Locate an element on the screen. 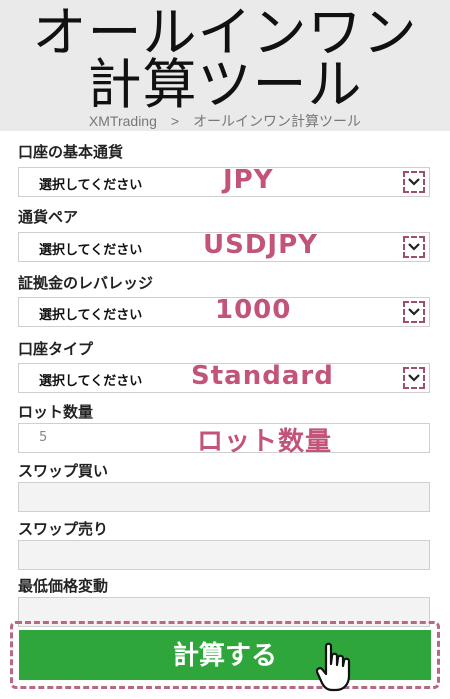 Image resolution: width=450 pixels, height=699 pixels. swap-buy-label: スワップ買い is located at coordinates (63, 471).